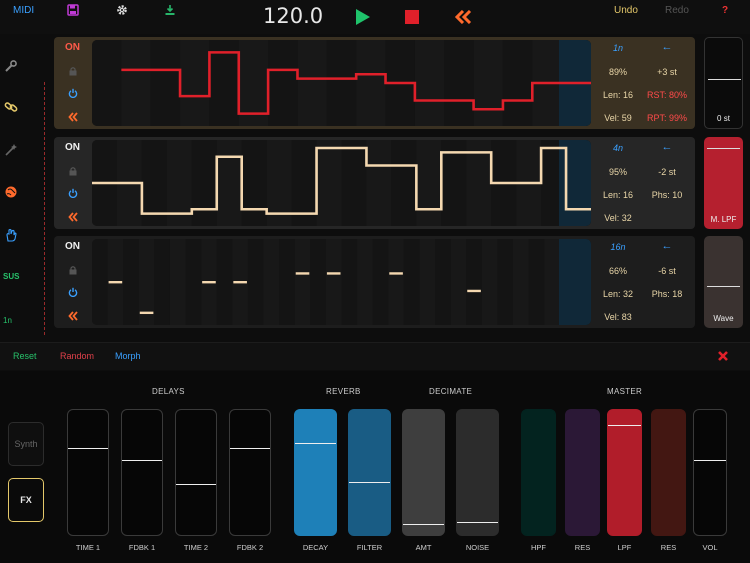 The image size is (750, 563). What do you see at coordinates (11, 192) in the screenshot?
I see `globe-icon` at bounding box center [11, 192].